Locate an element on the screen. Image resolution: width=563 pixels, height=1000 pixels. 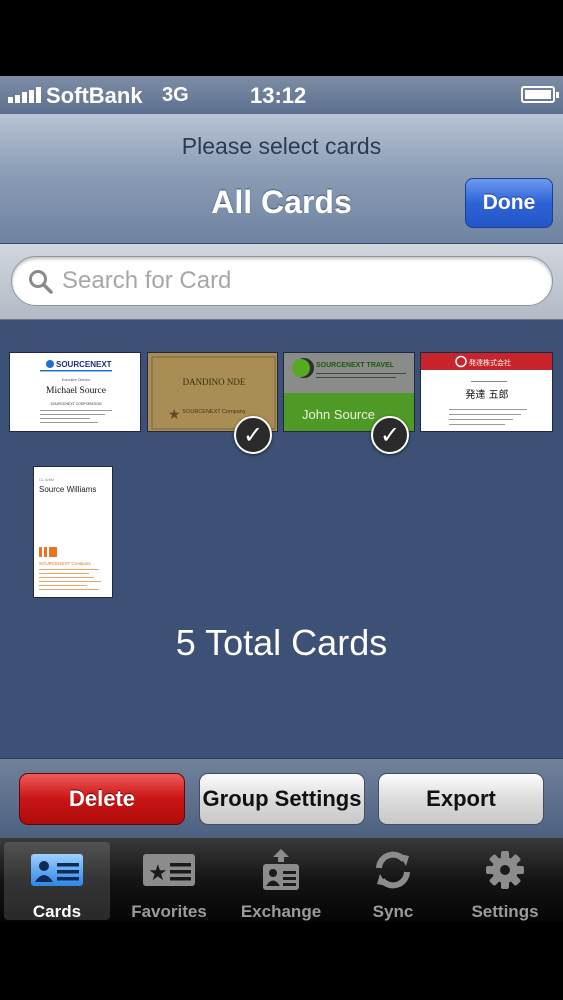
export-button: Export is located at coordinates (461, 799).